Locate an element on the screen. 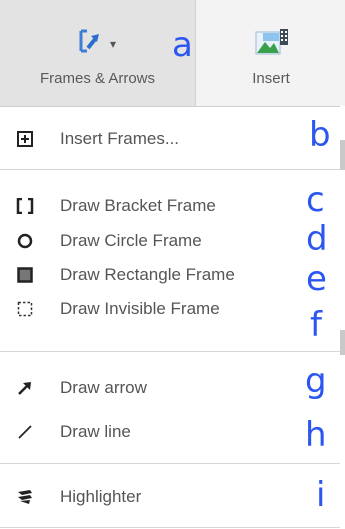  menu-item-highlighter: Highlighter is located at coordinates (150, 497).